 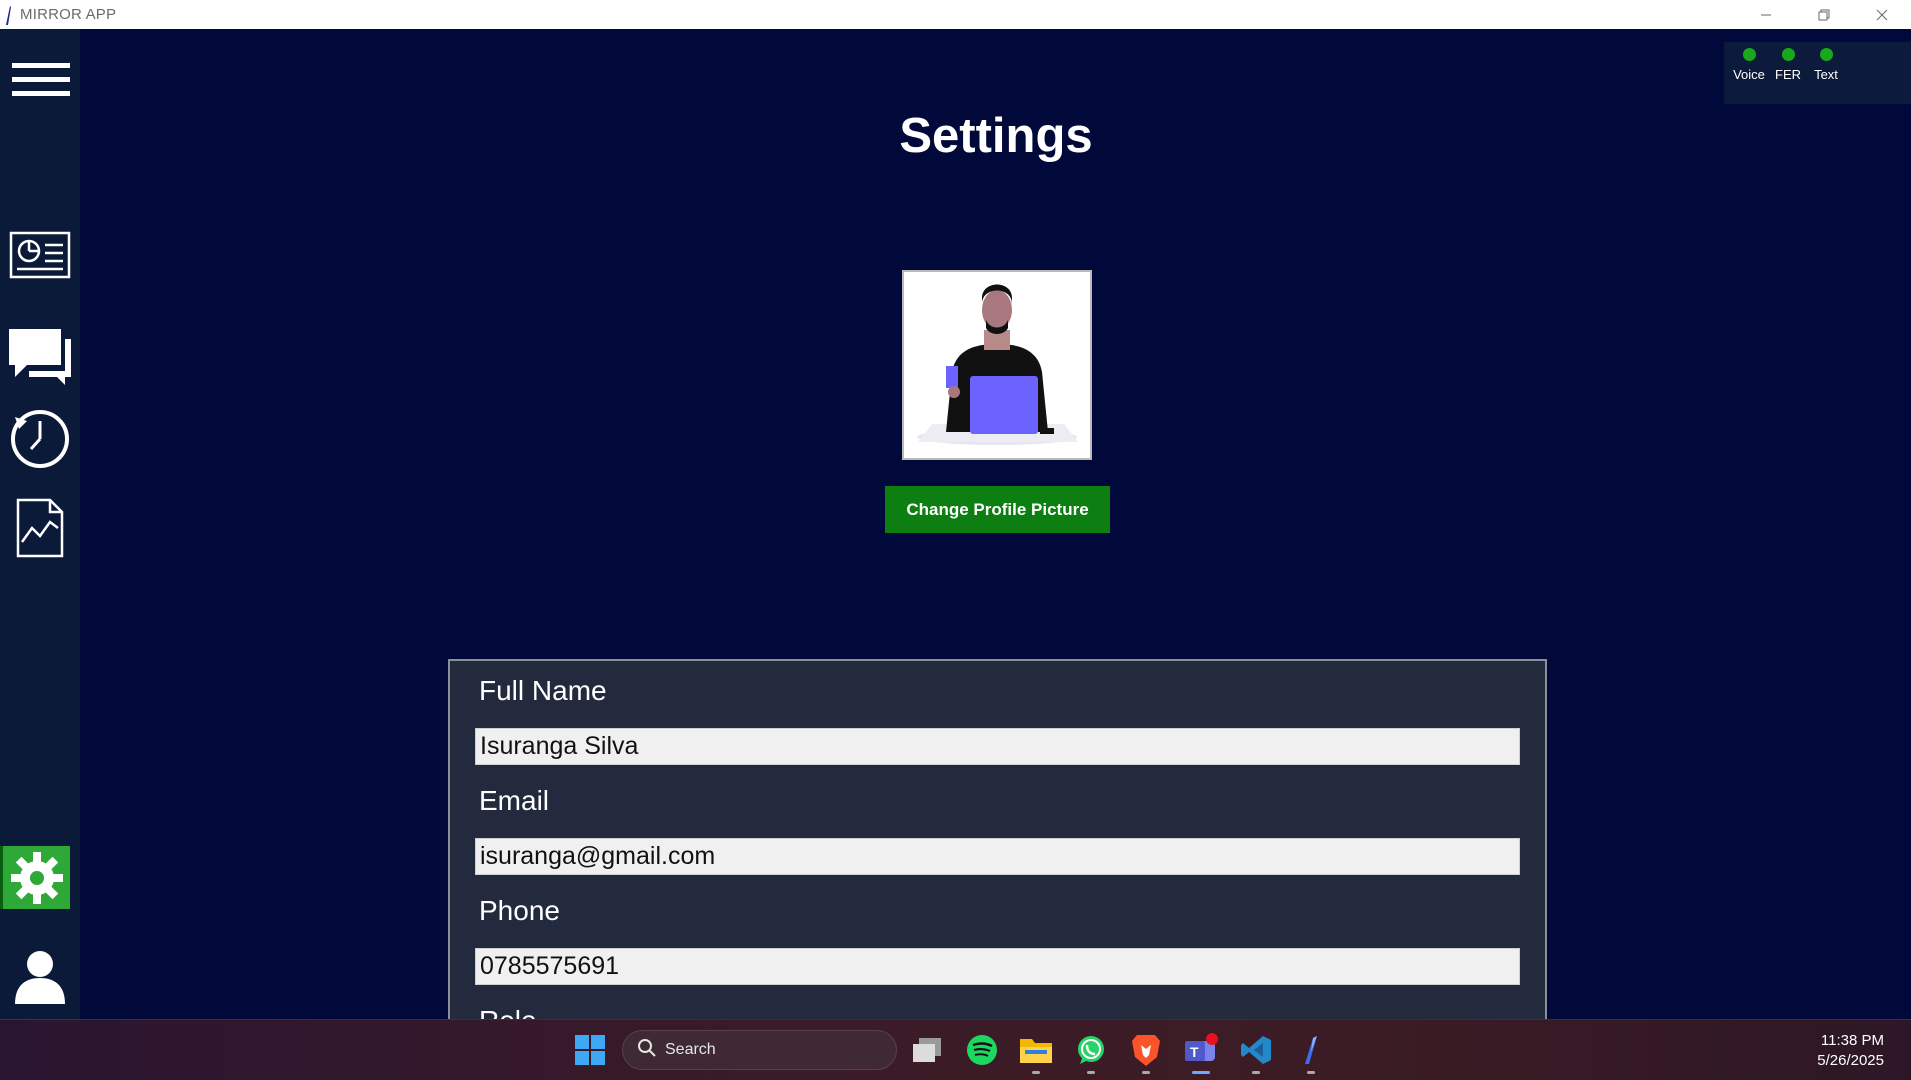 What do you see at coordinates (1201, 1053) in the screenshot?
I see `teams-icon: T` at bounding box center [1201, 1053].